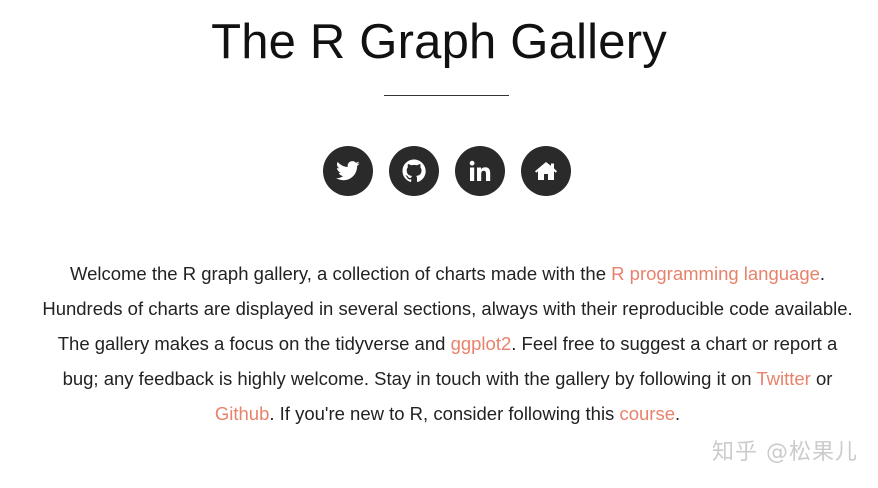 The width and height of the screenshot is (878, 488). I want to click on social-links, so click(447, 171).